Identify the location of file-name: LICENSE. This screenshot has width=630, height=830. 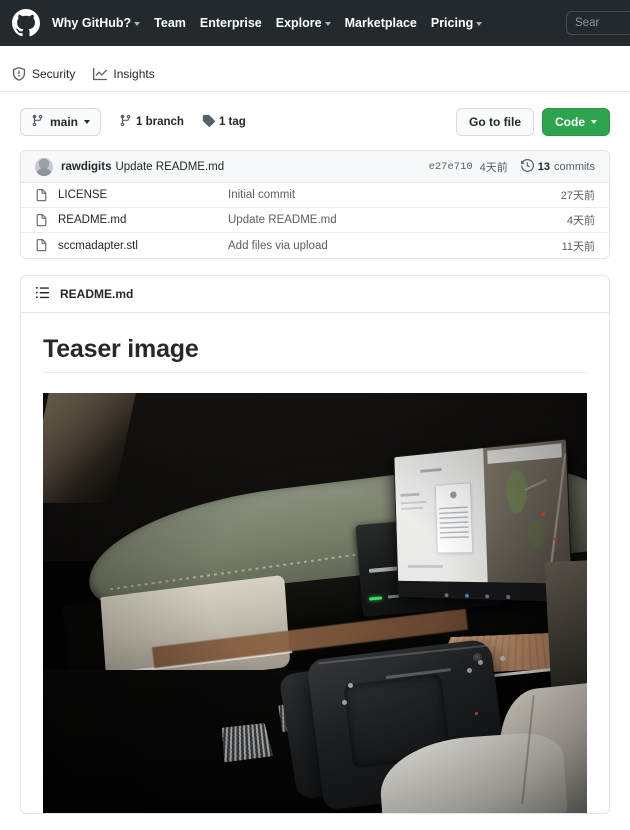
(143, 195).